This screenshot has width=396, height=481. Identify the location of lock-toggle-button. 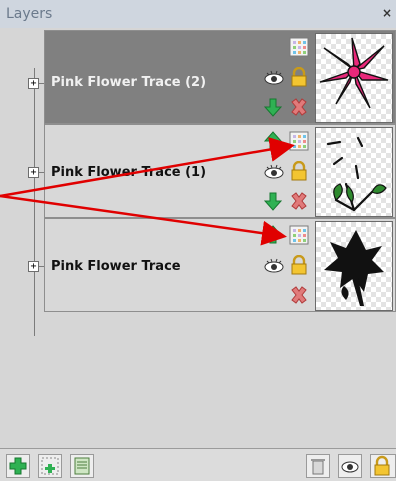
(383, 466).